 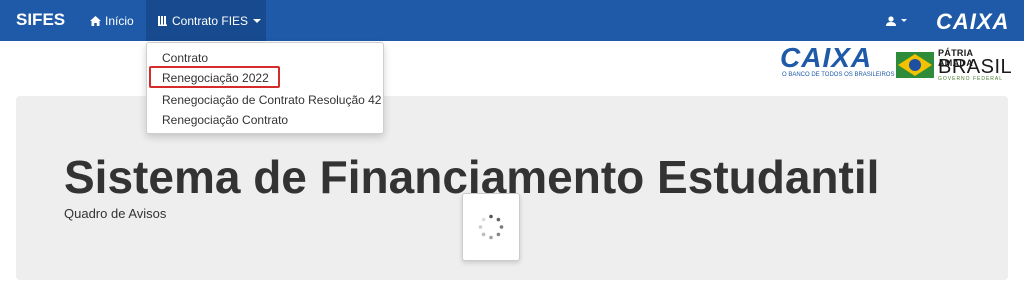 What do you see at coordinates (973, 21) in the screenshot?
I see `caixa-logo: CAIXA` at bounding box center [973, 21].